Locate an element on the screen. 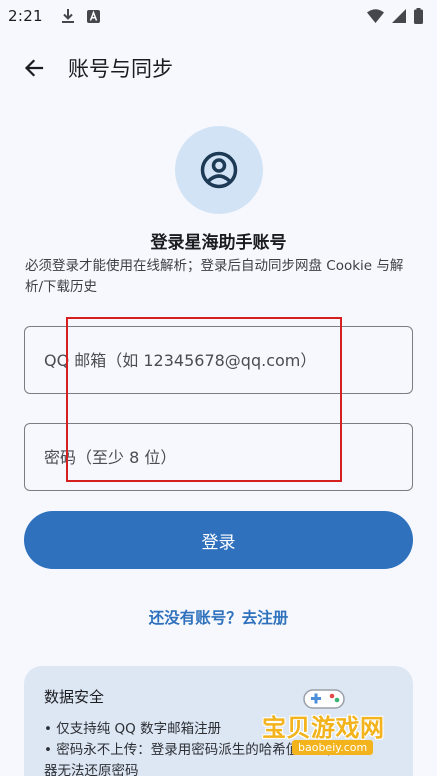 This screenshot has width=437, height=776. security-title: 数据安全 is located at coordinates (74, 697).